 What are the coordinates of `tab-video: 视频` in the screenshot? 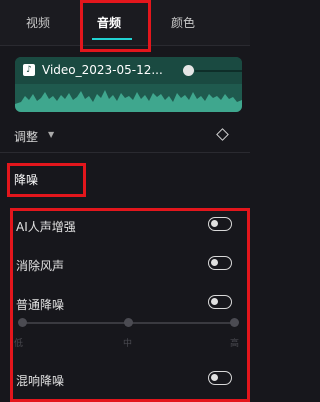 It's located at (38, 22).